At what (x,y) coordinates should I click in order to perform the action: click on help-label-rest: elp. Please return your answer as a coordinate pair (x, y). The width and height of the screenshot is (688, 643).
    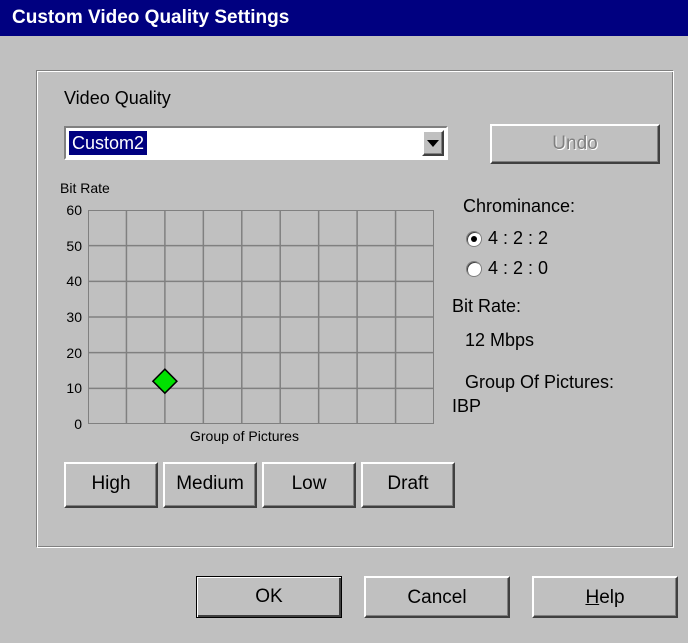
    Looking at the image, I should click on (612, 597).